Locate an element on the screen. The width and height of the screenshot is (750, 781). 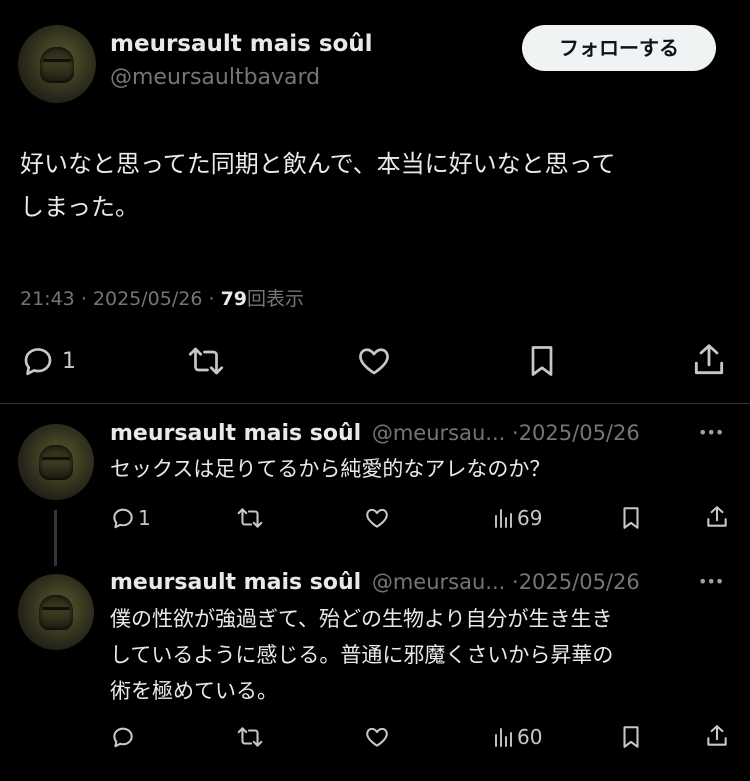
divider is located at coordinates (375, 403).